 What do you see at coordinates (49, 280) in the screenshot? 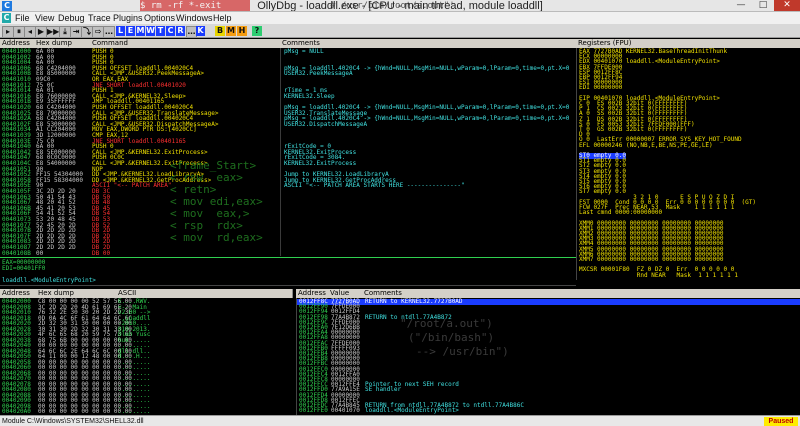
I see `info-footer: loaddll.<ModuleEntryPoint>` at bounding box center [49, 280].